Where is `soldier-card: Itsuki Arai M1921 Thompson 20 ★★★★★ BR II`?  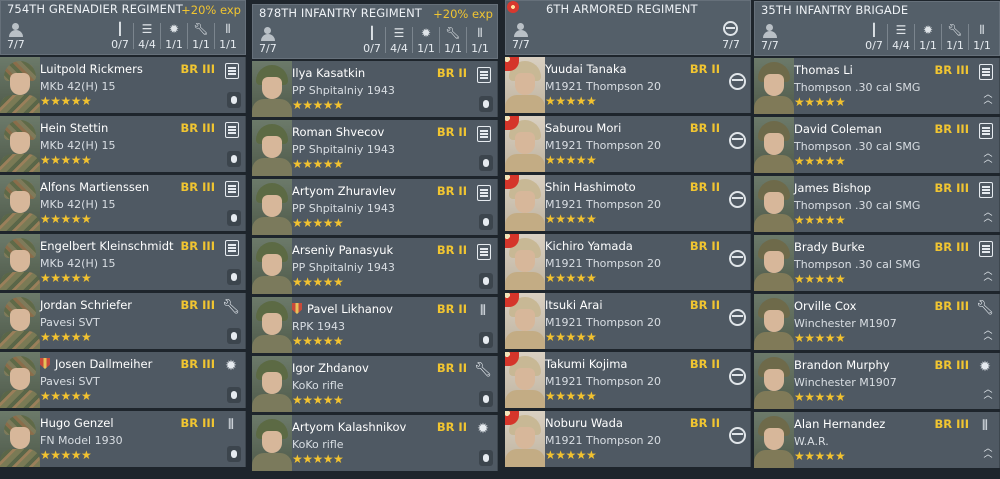 soldier-card: Itsuki Arai M1921 Thompson 20 ★★★★★ BR II is located at coordinates (628, 321).